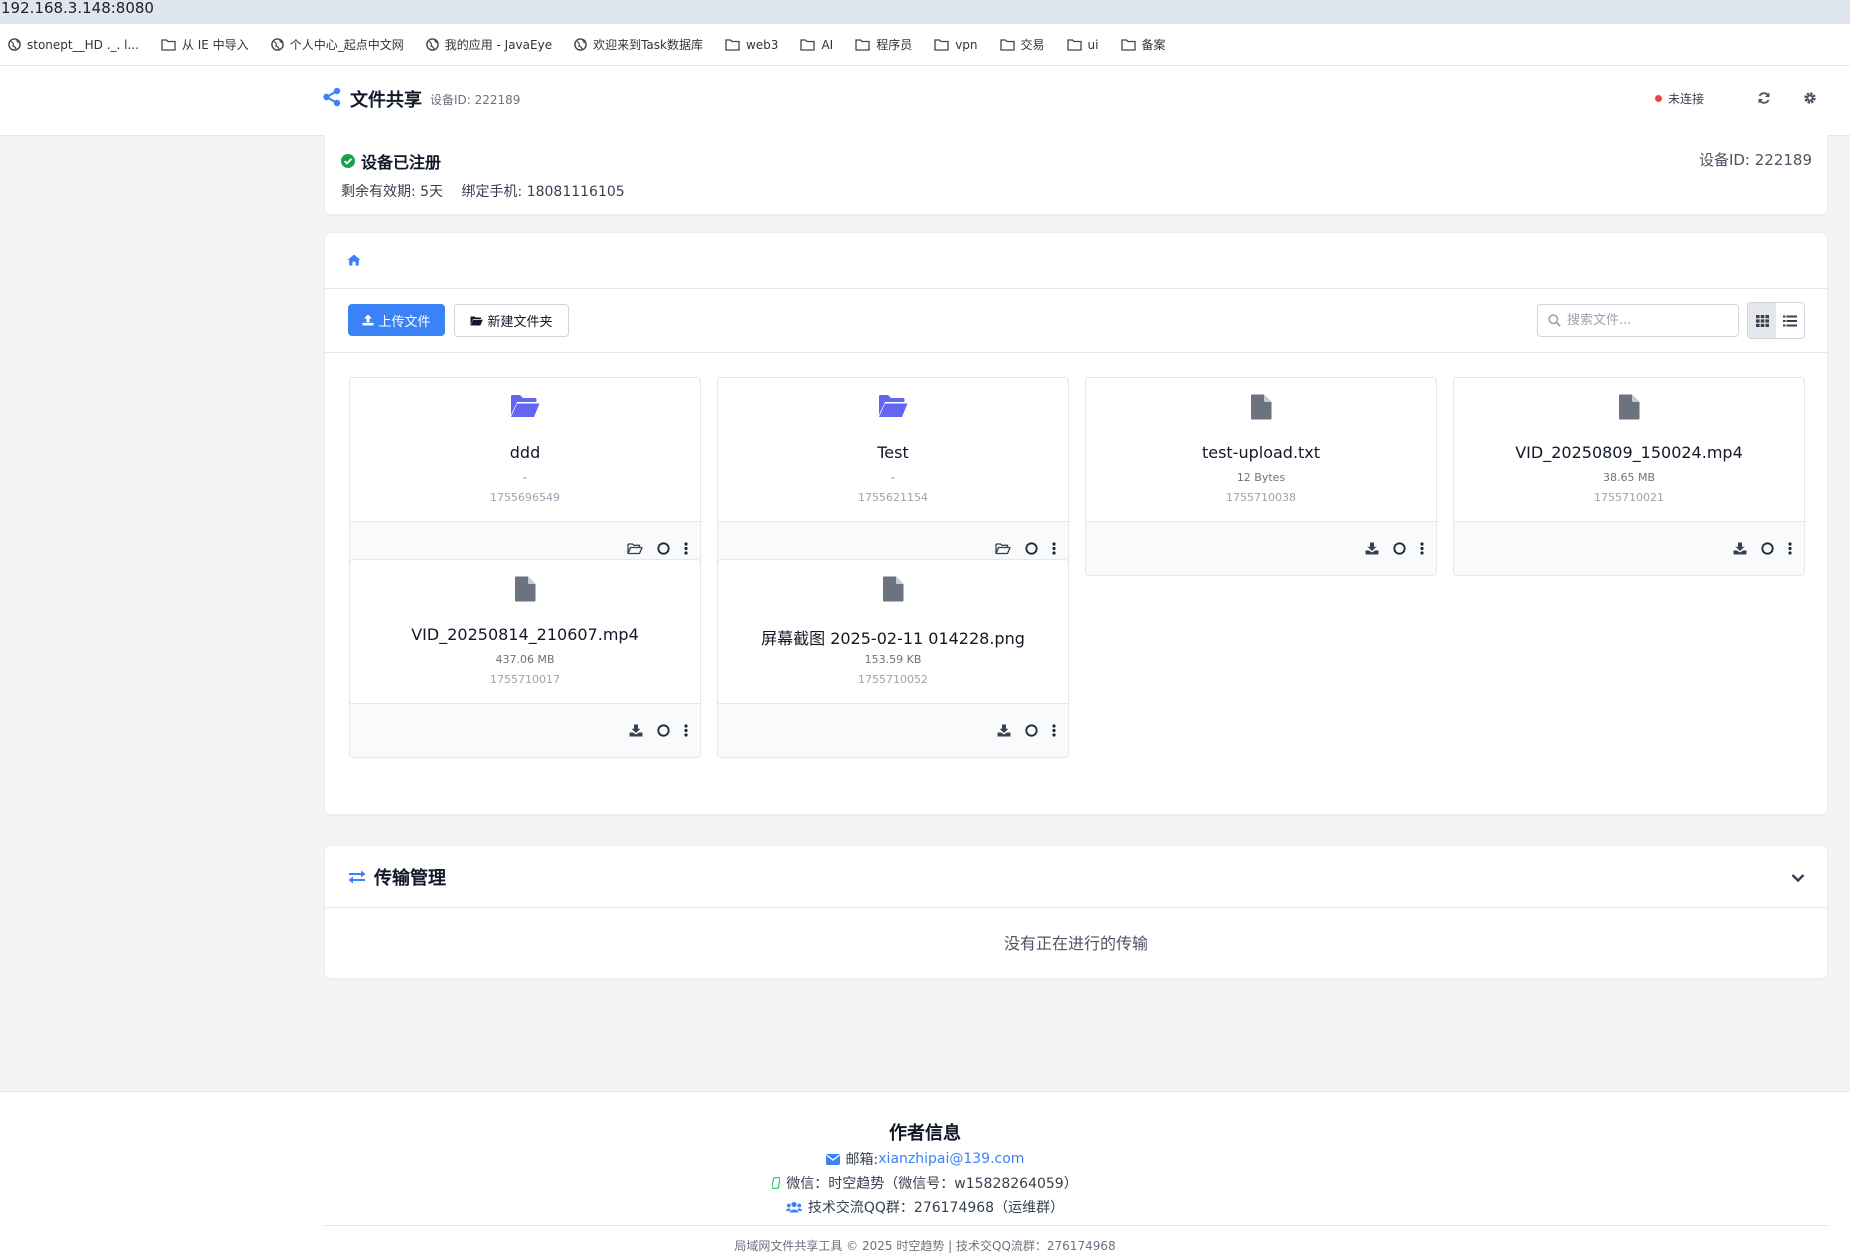 Image resolution: width=1850 pixels, height=1254 pixels. I want to click on bookmark-label: 个人中心_起点中文网, so click(346, 45).